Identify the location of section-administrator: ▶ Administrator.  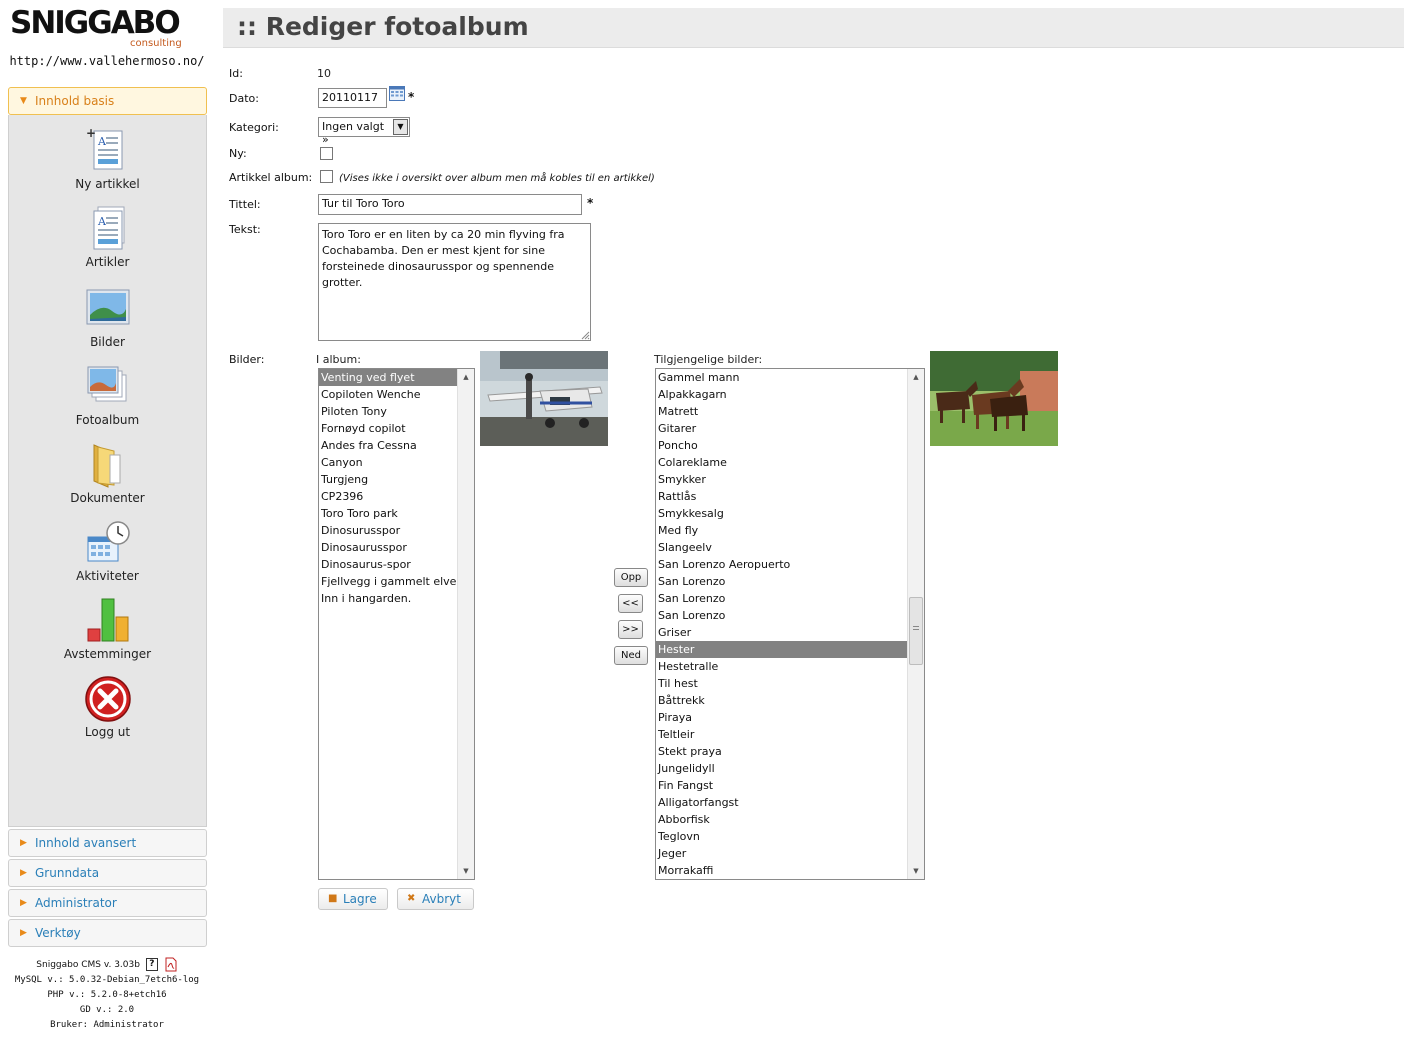
(107, 903).